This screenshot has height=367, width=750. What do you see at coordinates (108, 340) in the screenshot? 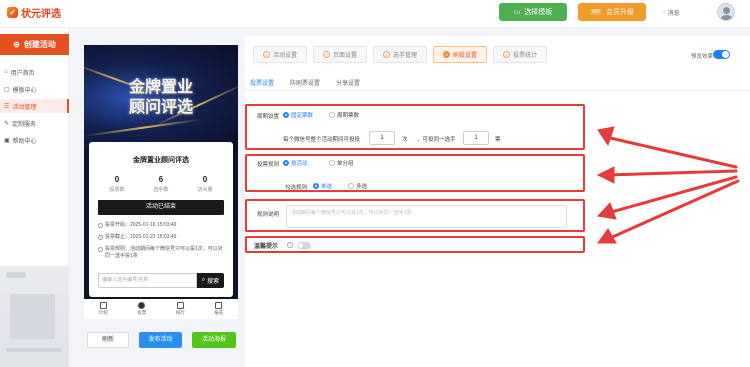
I see `refresh-button: 刷新` at bounding box center [108, 340].